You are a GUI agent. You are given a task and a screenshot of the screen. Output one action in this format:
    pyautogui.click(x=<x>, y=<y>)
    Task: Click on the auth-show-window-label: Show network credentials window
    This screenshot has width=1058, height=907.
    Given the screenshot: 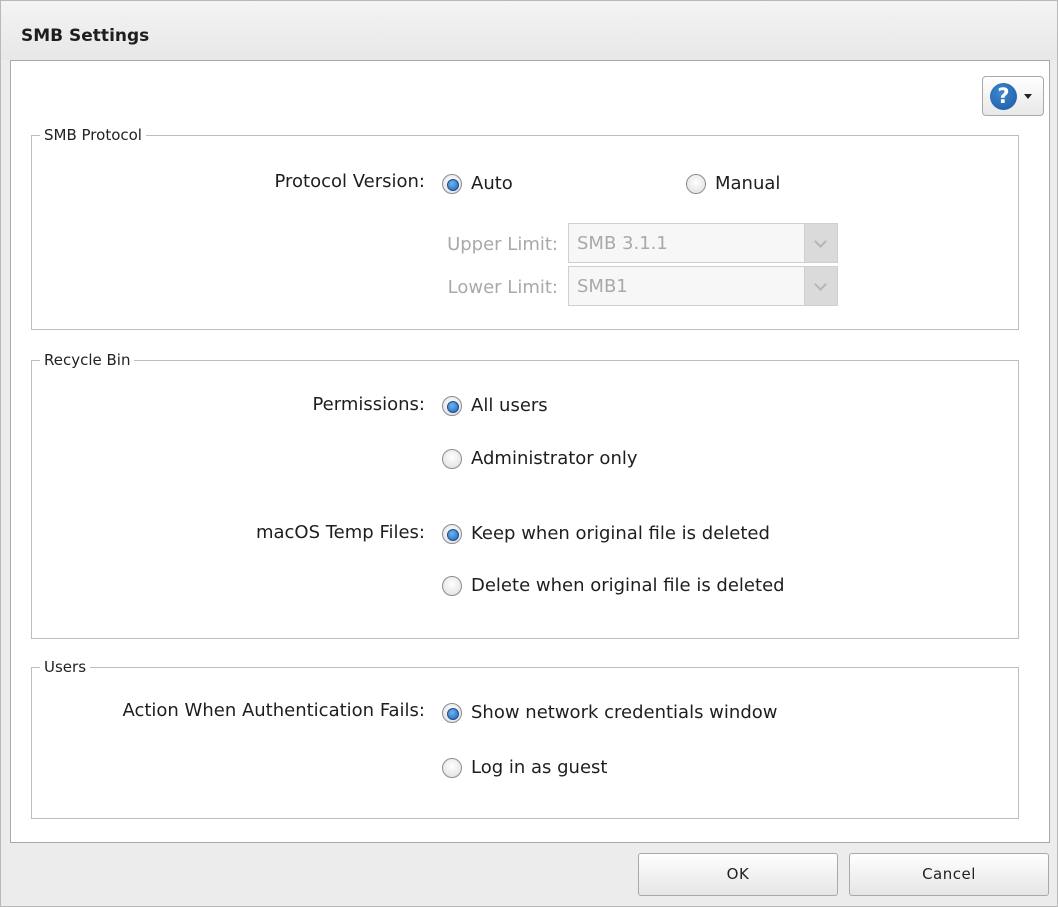 What is the action you would take?
    pyautogui.click(x=624, y=712)
    